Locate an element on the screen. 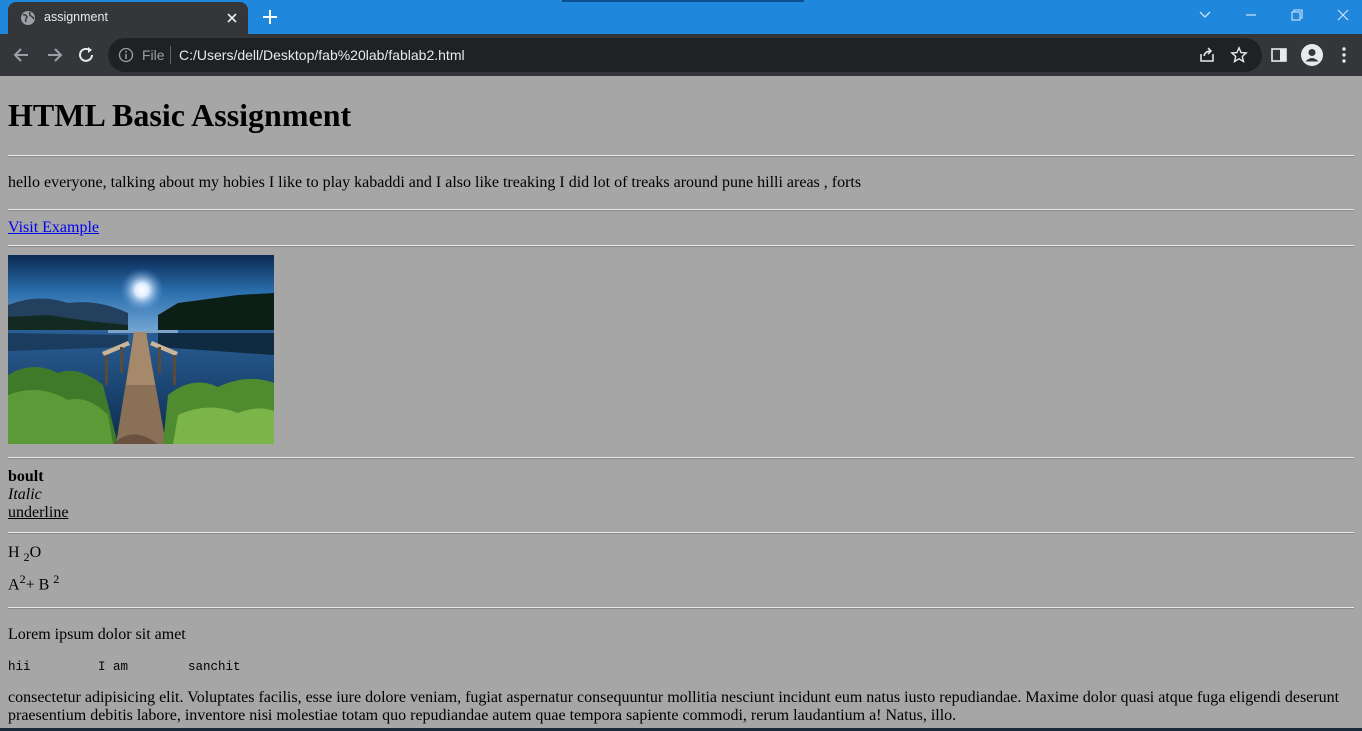 The image size is (1362, 731). back-icon is located at coordinates (22, 55).